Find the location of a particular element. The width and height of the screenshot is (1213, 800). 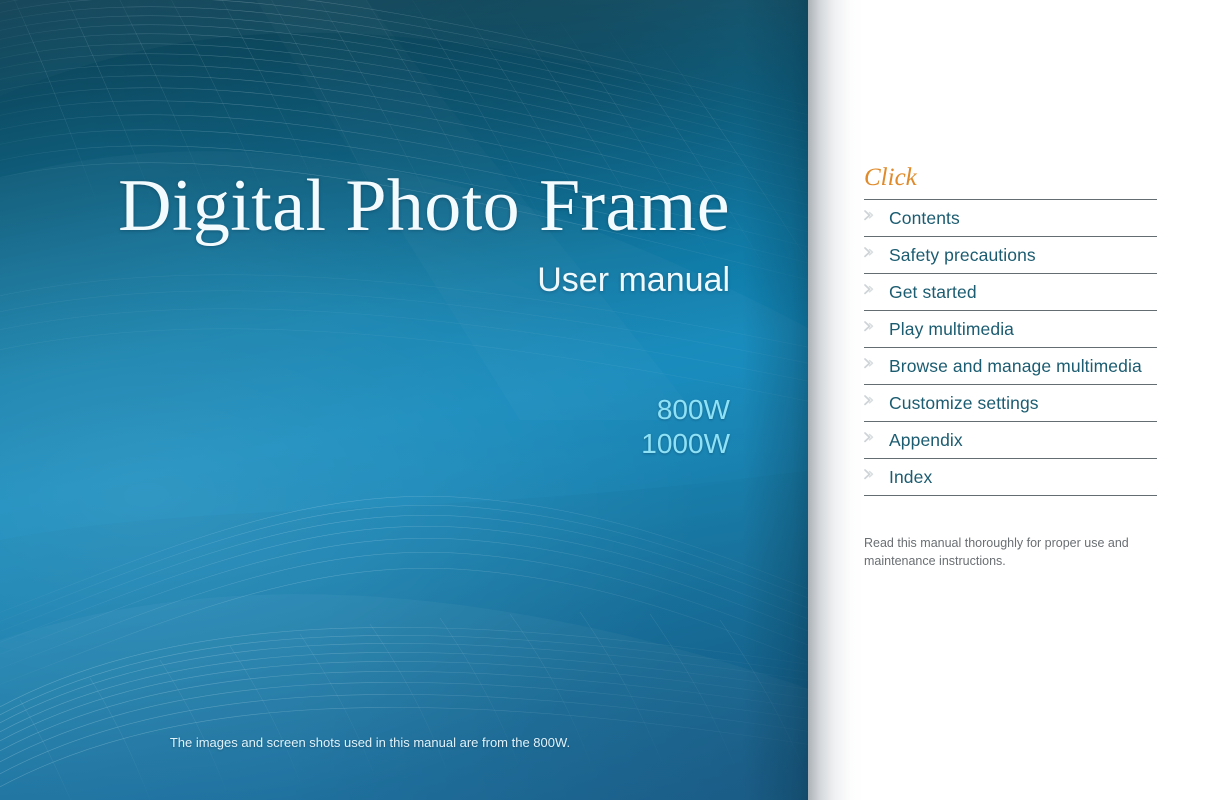

toc-item-get-started: Get started is located at coordinates (1010, 292).